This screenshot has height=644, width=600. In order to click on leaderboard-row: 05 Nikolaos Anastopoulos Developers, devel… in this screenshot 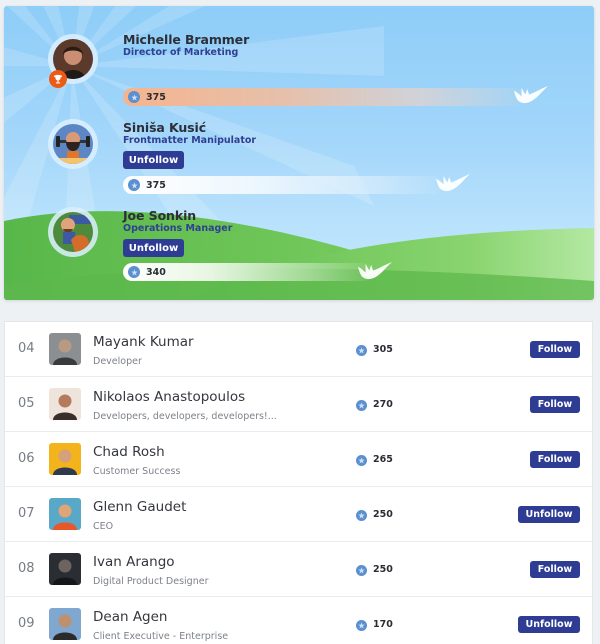, I will do `click(298, 404)`.